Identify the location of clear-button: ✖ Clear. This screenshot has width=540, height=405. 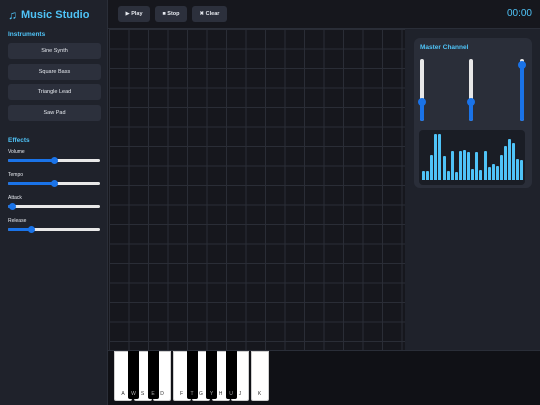
(209, 14).